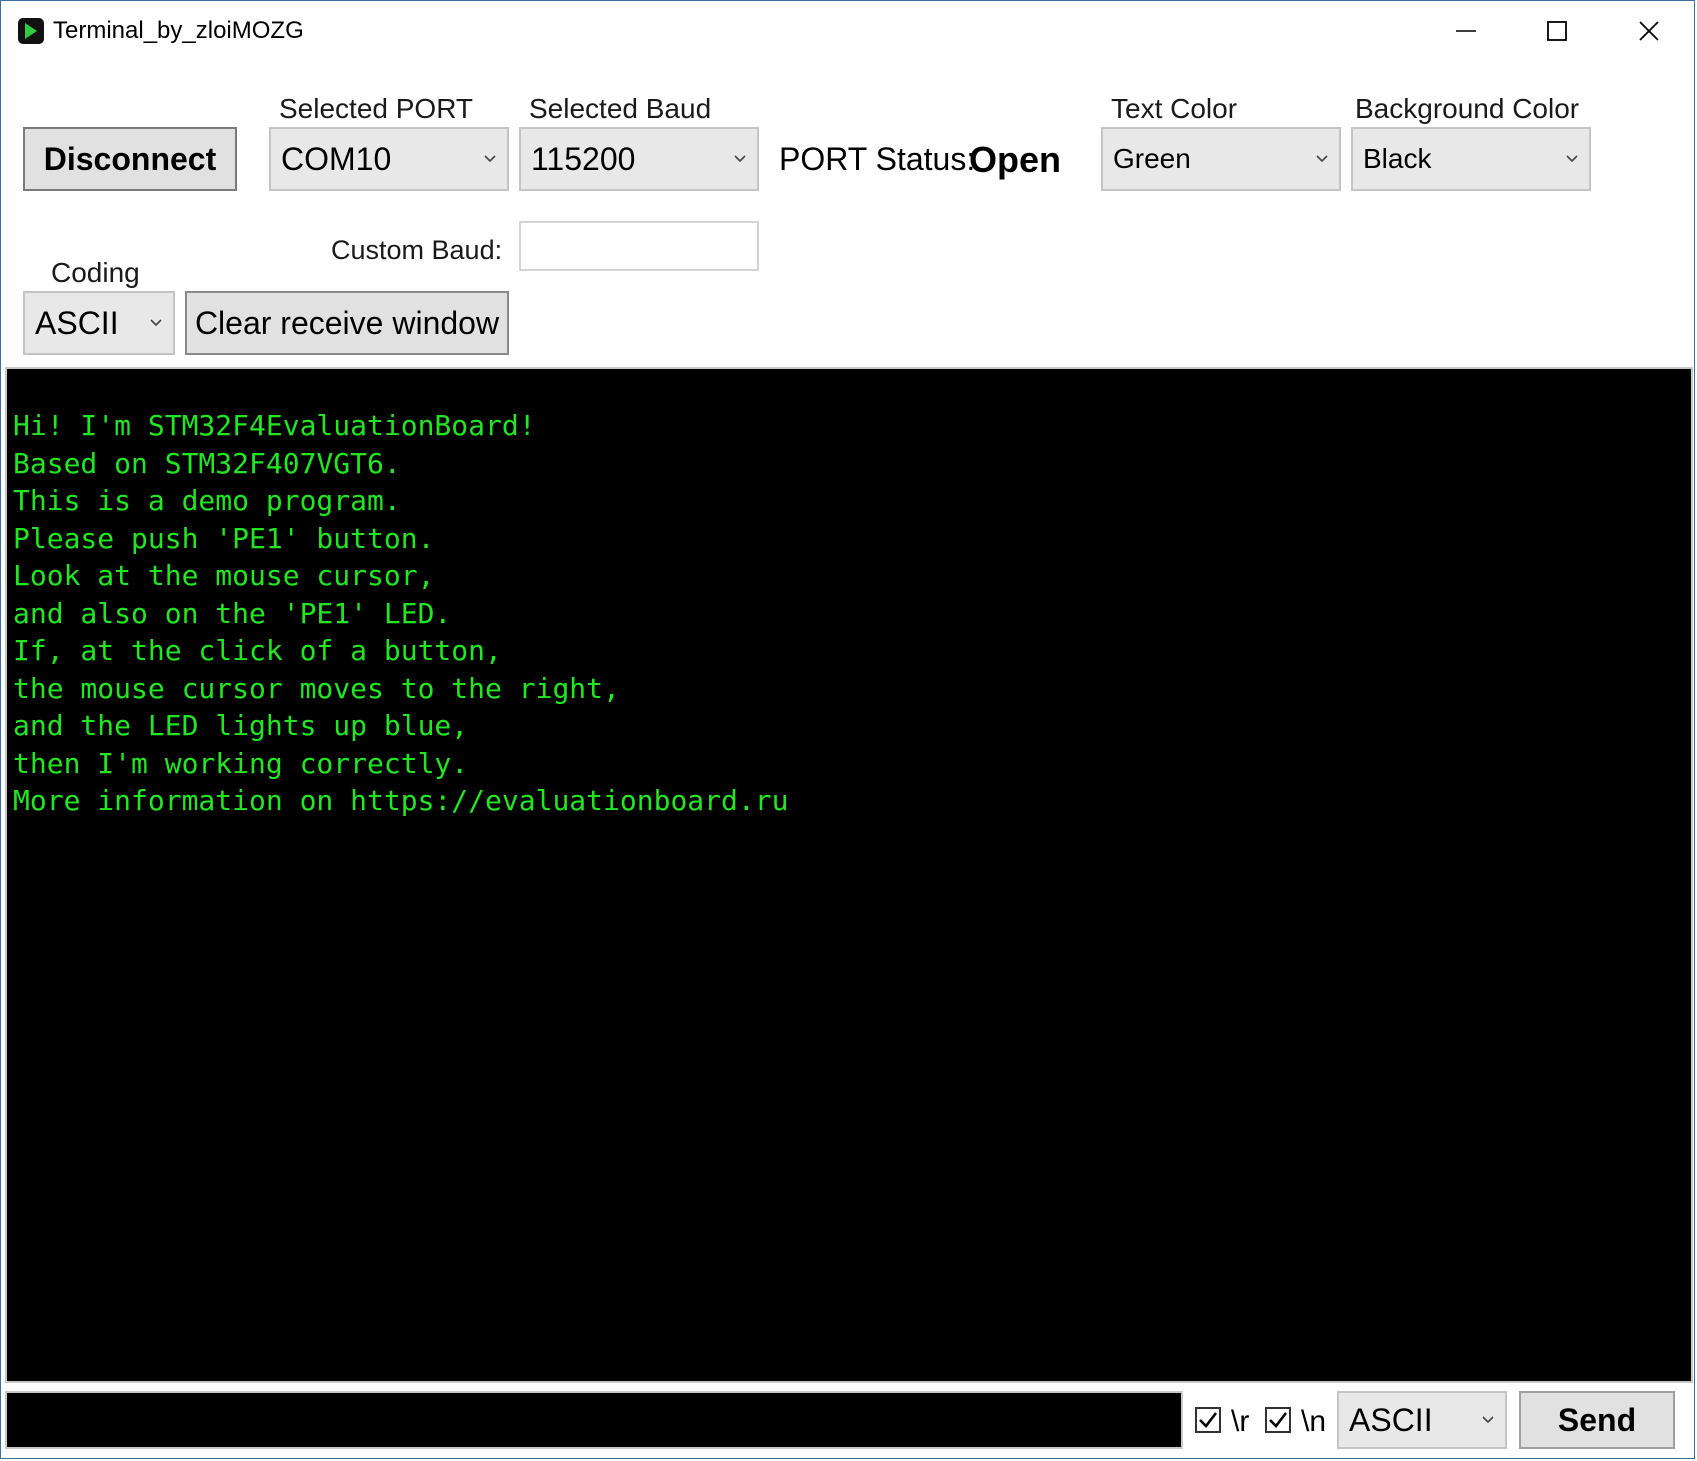 This screenshot has height=1461, width=1697. Describe the element at coordinates (417, 250) in the screenshot. I see `custom-baud-label: Custom Baud:` at that location.